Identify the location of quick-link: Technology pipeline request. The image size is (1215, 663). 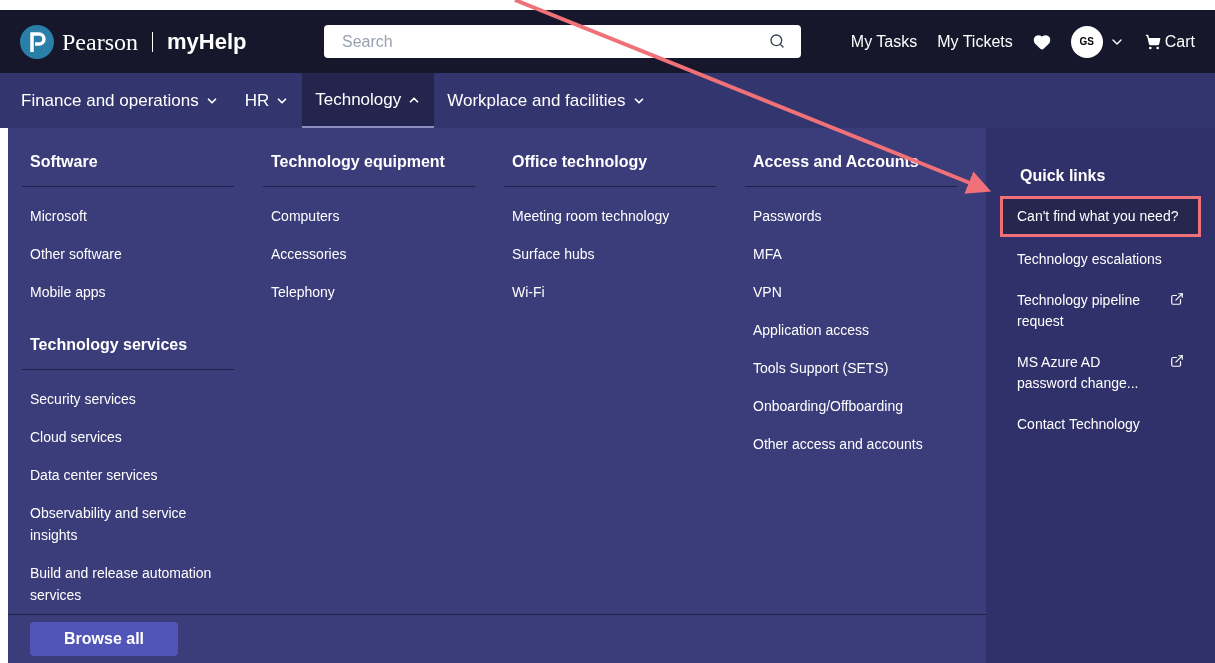
(1100, 311).